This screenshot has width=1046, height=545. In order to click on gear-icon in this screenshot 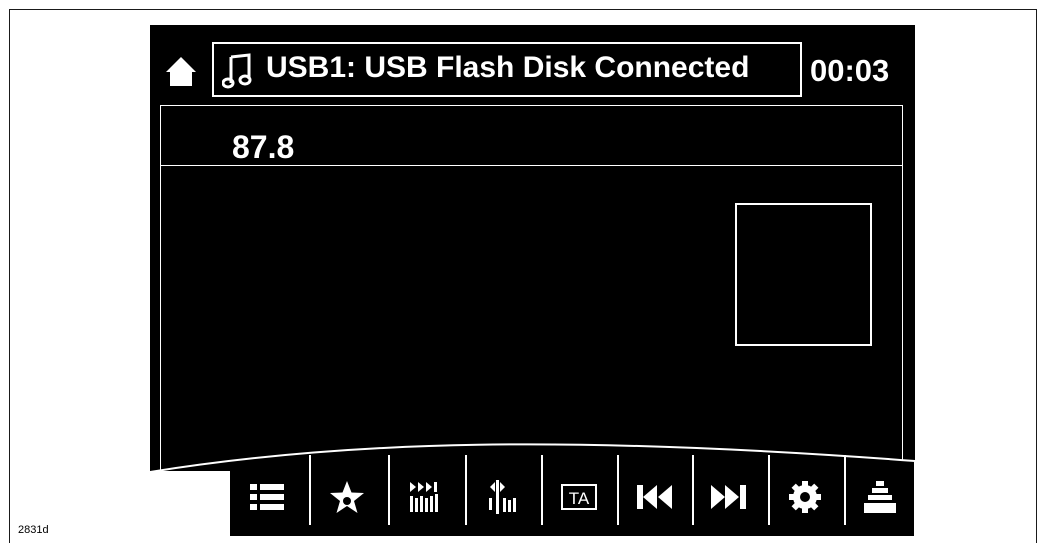, I will do `click(805, 497)`.